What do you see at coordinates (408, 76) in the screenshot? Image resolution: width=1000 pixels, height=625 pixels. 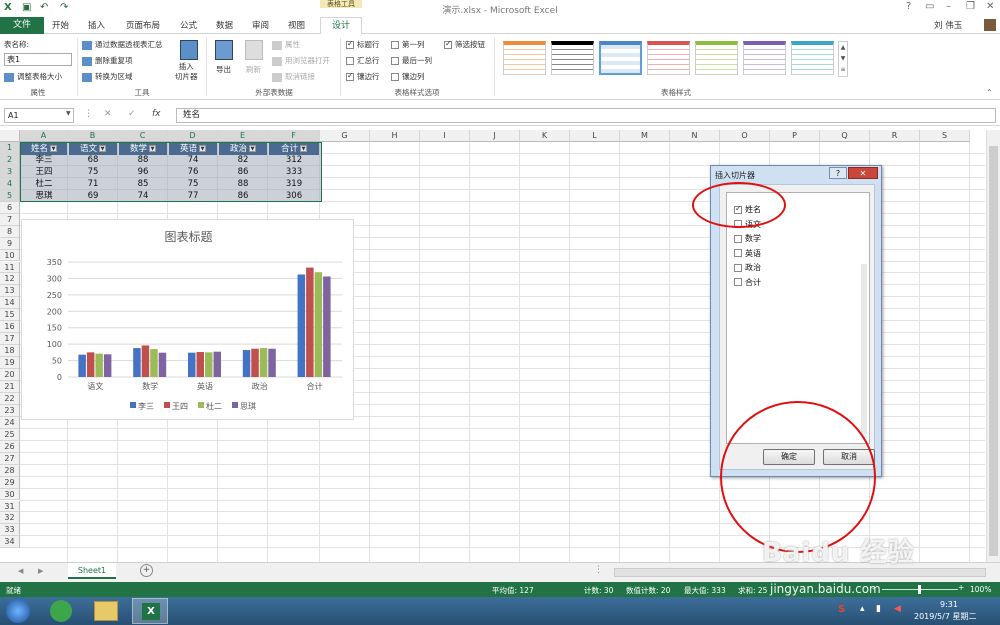 I see `option-banded-columns: 镶边列` at bounding box center [408, 76].